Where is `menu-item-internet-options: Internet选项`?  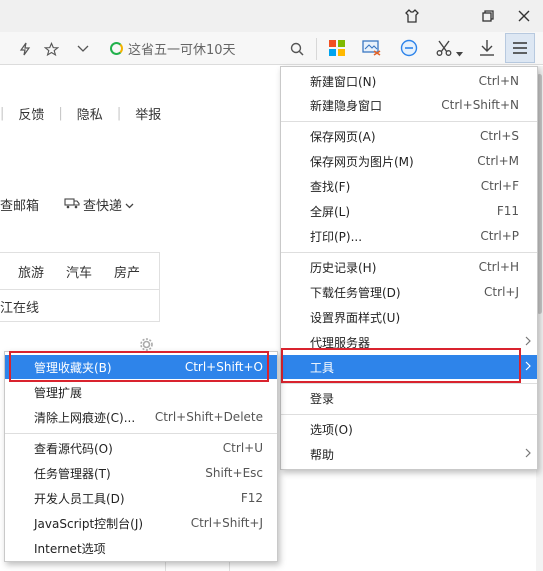 menu-item-internet-options: Internet选项 is located at coordinates (141, 548).